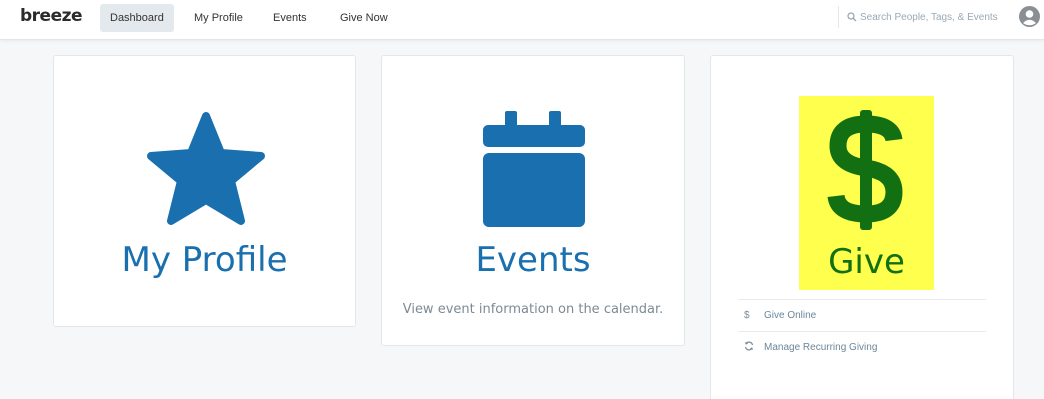  I want to click on search-input: Search People, Tags, & Events, so click(918, 17).